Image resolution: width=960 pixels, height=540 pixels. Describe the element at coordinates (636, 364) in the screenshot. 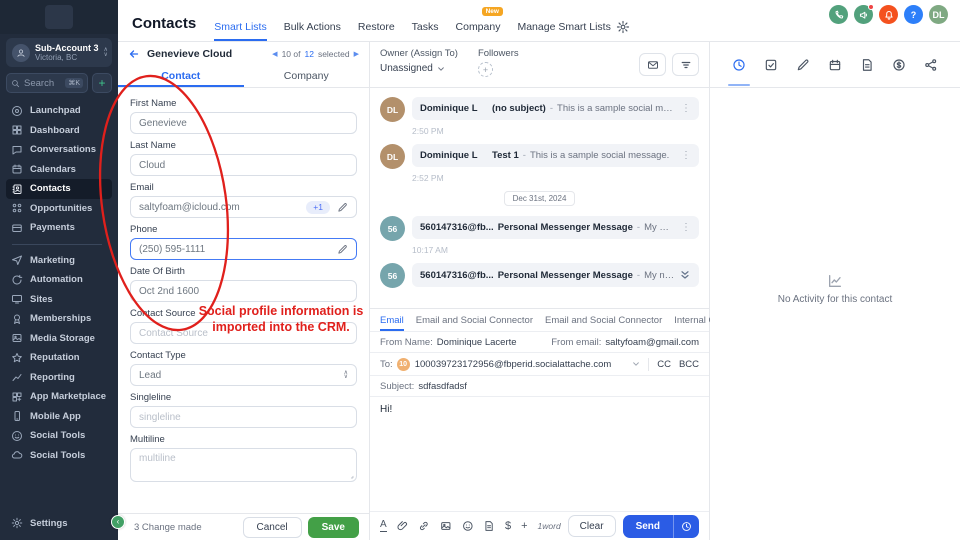

I see `recipient-chevron-icon` at that location.